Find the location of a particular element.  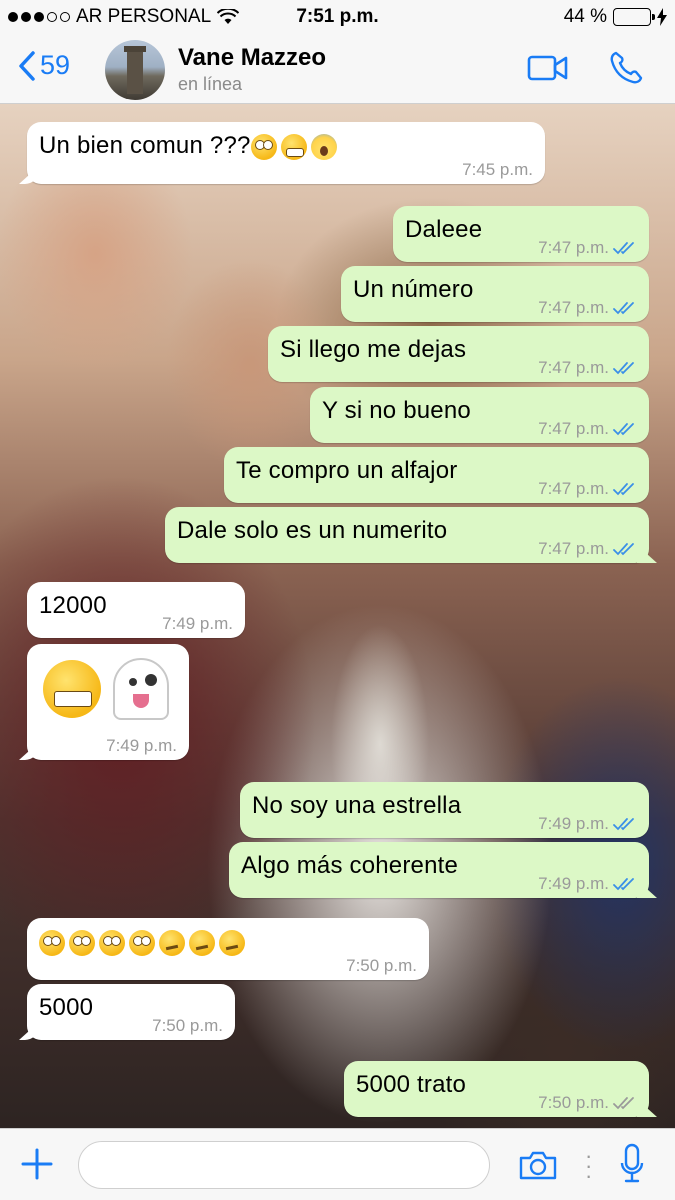

contact-status: en línea is located at coordinates (210, 84).